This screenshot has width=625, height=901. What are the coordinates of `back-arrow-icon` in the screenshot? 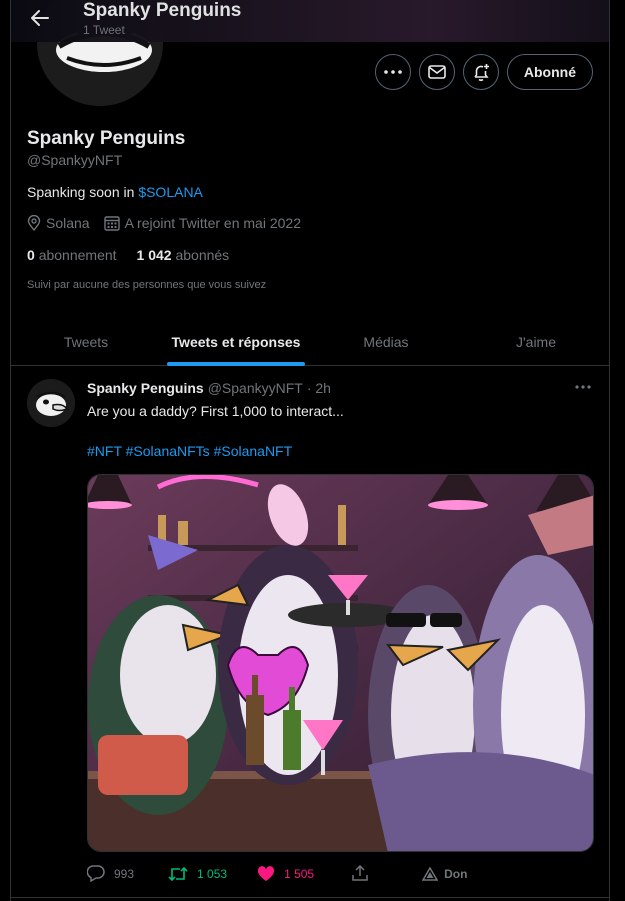 It's located at (40, 18).